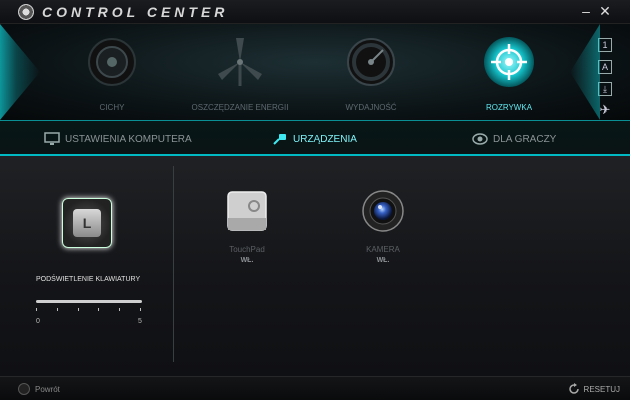 The height and width of the screenshot is (400, 630). I want to click on mode-quiet: CICHY, so click(112, 77).